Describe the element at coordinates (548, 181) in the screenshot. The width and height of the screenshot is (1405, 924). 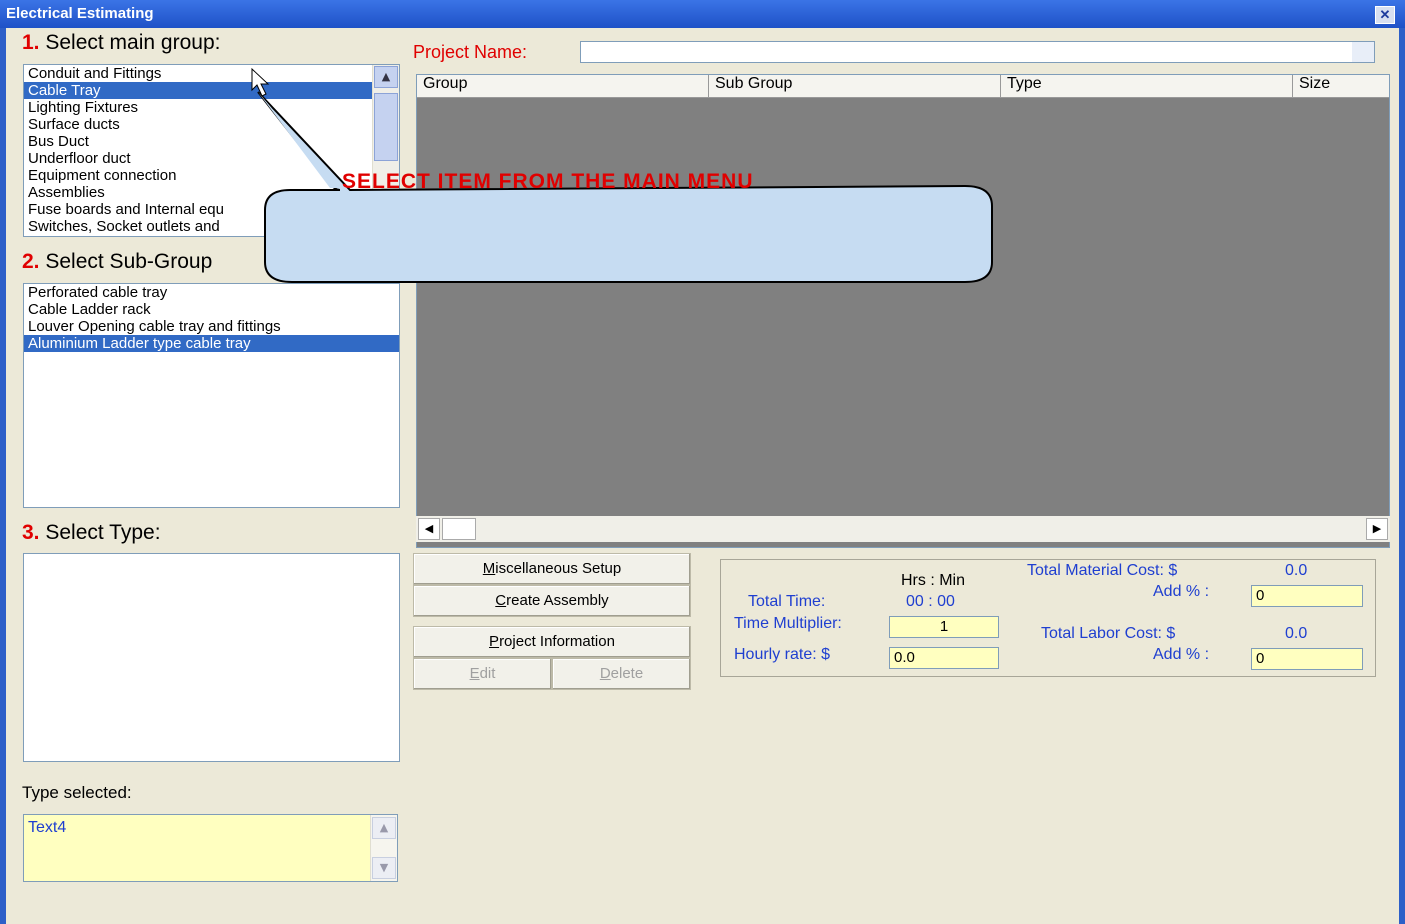
I see `callout-text: SELECT ITEM FROM THE MAIN MENU` at that location.